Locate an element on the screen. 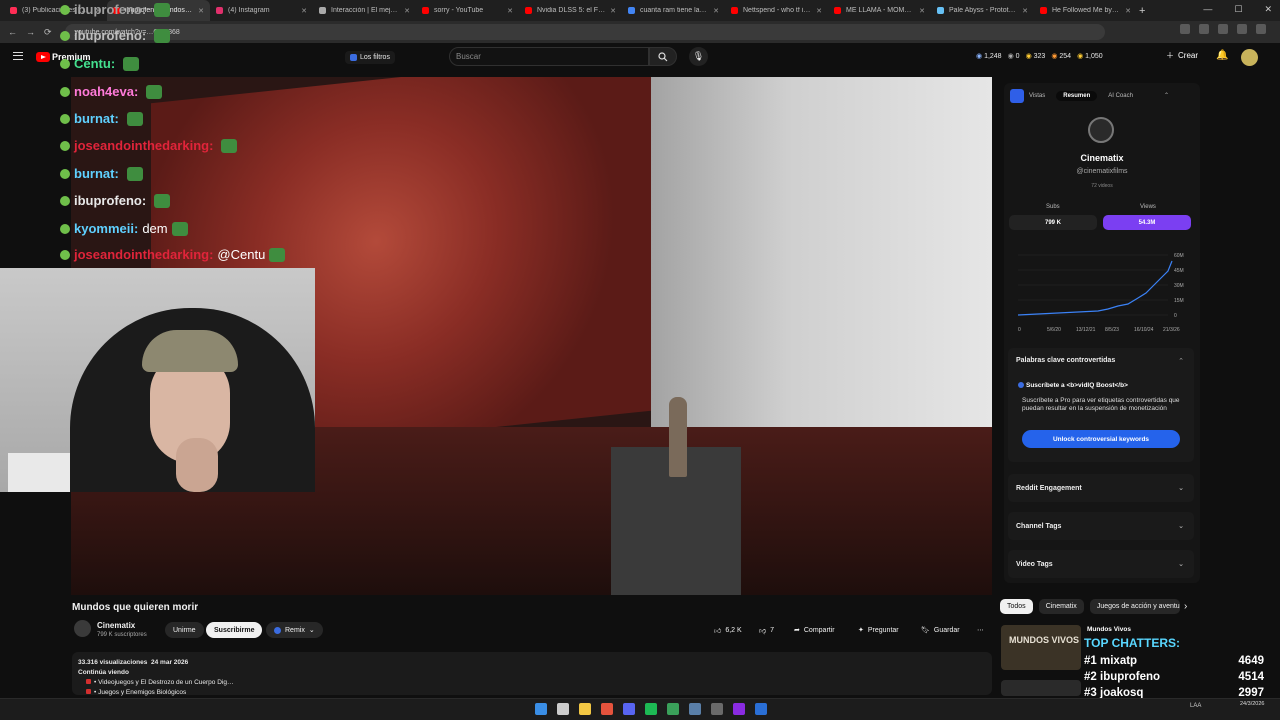 The width and height of the screenshot is (1280, 720). chat-message: ibuprofeno: is located at coordinates (115, 200).